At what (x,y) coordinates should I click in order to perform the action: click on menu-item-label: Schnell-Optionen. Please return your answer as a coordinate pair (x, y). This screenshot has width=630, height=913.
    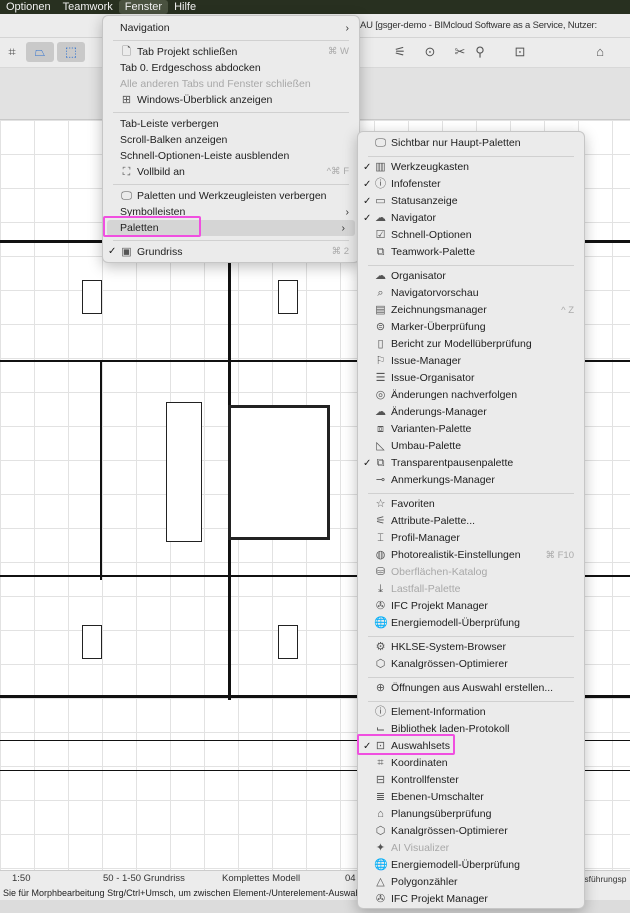
    Looking at the image, I should click on (431, 235).